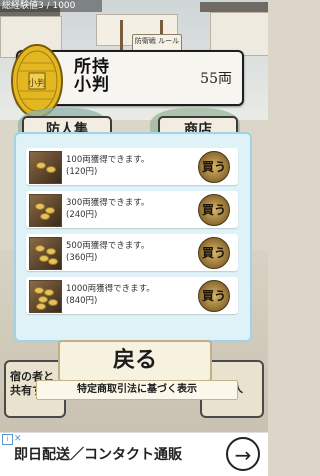 This screenshot has width=320, height=476. I want to click on arrow-right-icon: →, so click(243, 454).